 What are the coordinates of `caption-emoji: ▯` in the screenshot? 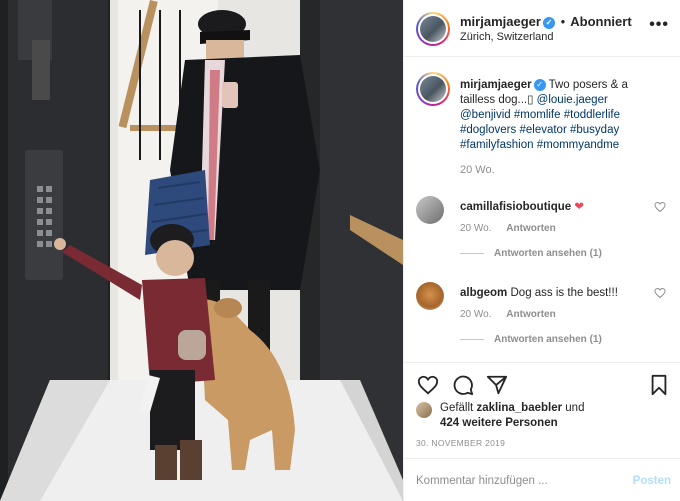 It's located at (530, 100).